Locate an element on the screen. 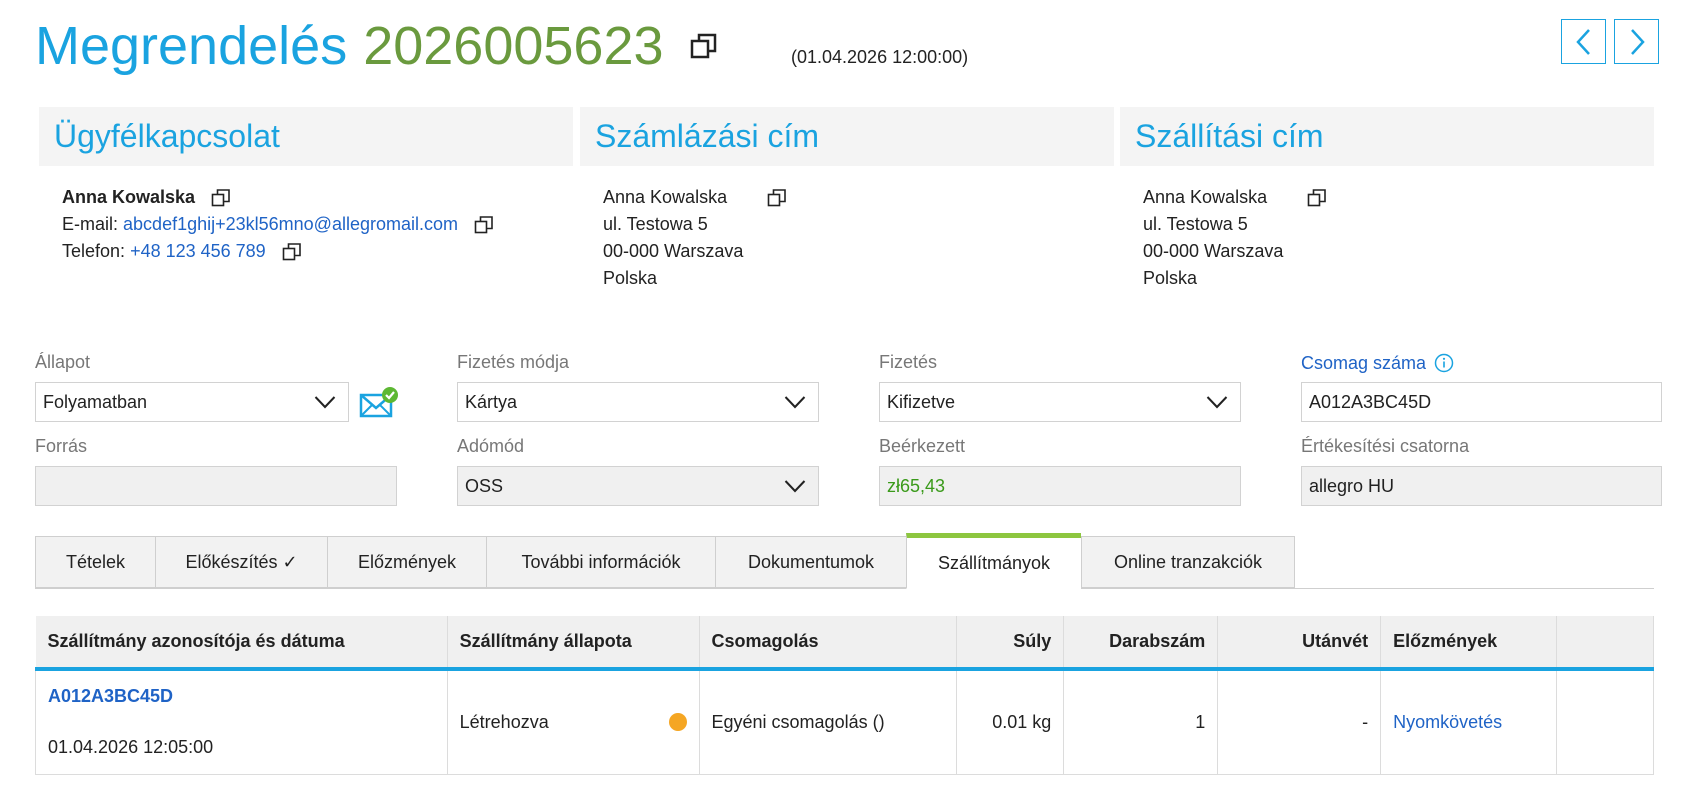 The width and height of the screenshot is (1689, 792). shipment-history-cell: Nyomkövetés is located at coordinates (1469, 722).